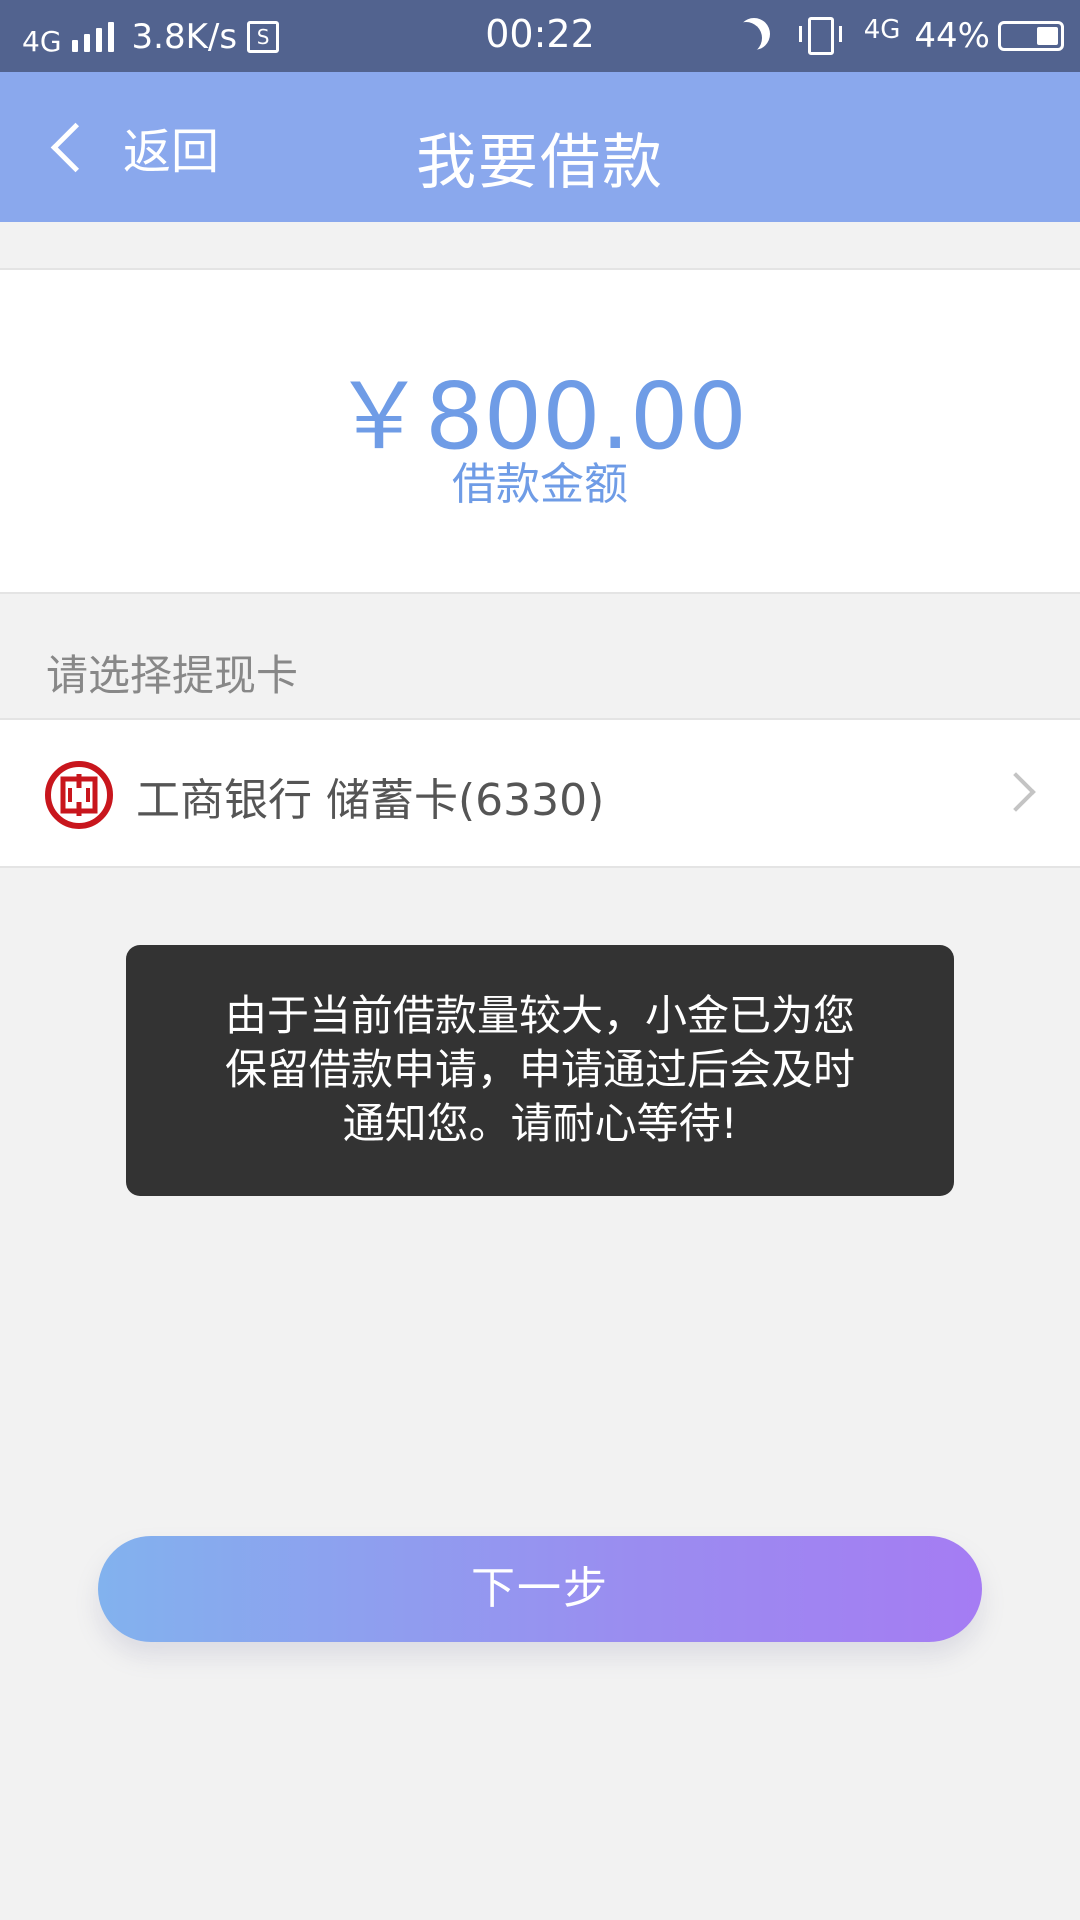 This screenshot has height=1920, width=1080. What do you see at coordinates (539, 1015) in the screenshot?
I see `toast-line-1: 由于当前借款量较大，小金已为您` at bounding box center [539, 1015].